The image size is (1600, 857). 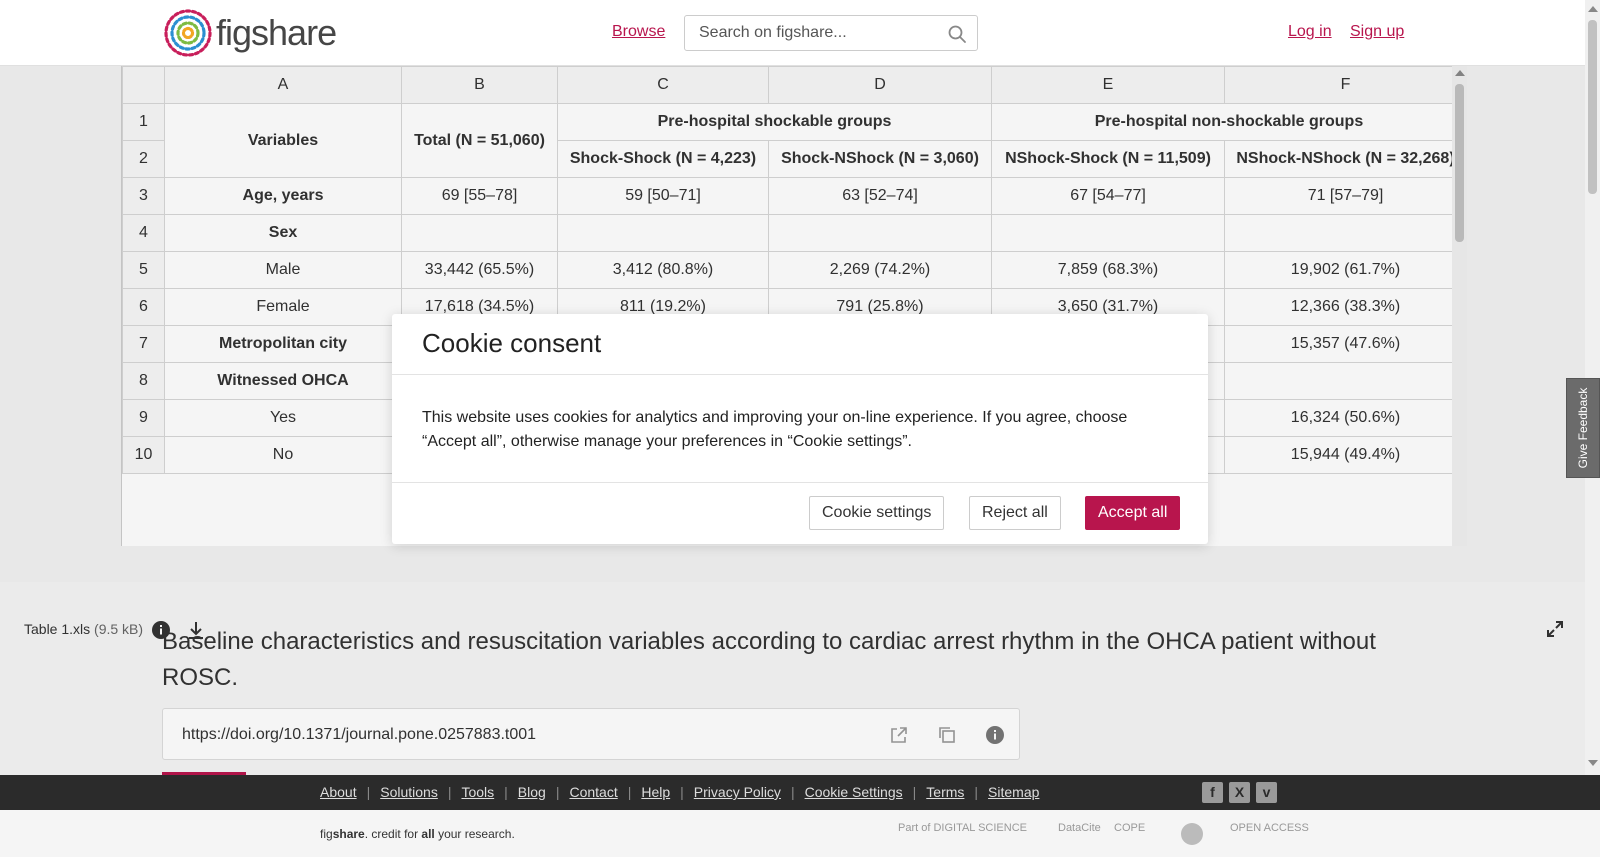 What do you see at coordinates (945, 792) in the screenshot?
I see `footer-link: Terms` at bounding box center [945, 792].